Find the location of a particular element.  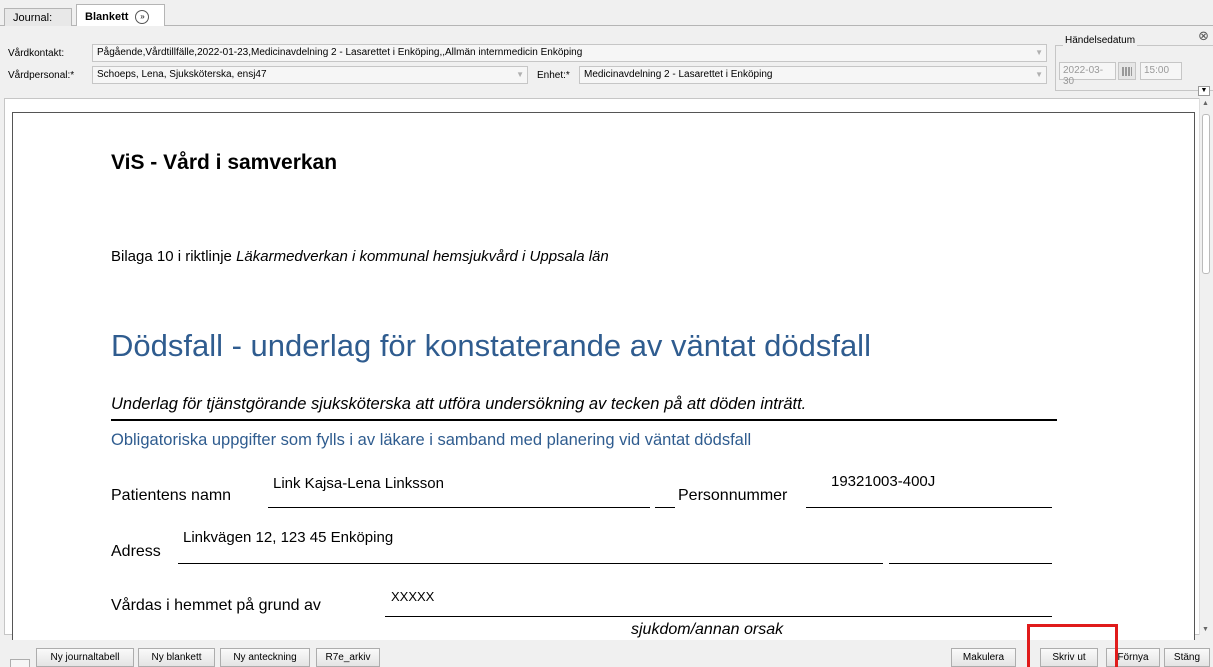

document-title: ViS - Vård i samverkan is located at coordinates (224, 162).